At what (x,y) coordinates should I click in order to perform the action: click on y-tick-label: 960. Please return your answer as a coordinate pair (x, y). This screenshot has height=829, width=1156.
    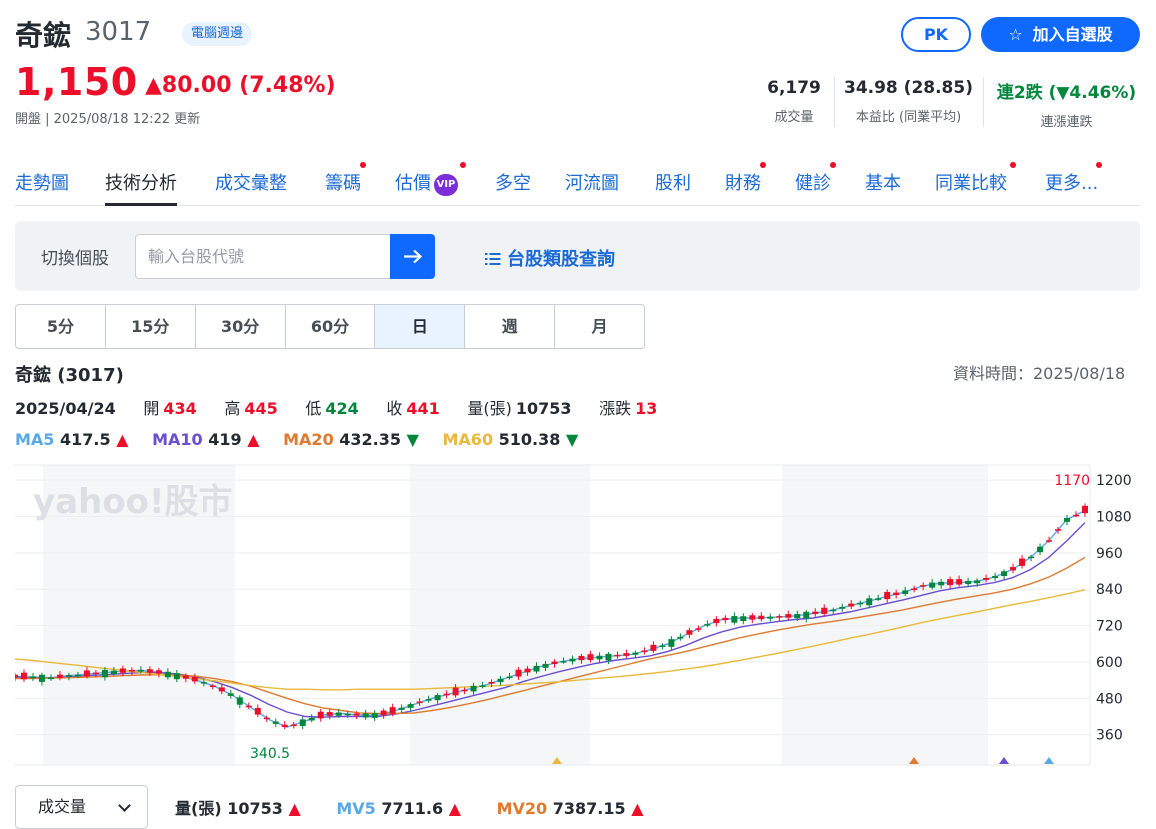
    Looking at the image, I should click on (1109, 554).